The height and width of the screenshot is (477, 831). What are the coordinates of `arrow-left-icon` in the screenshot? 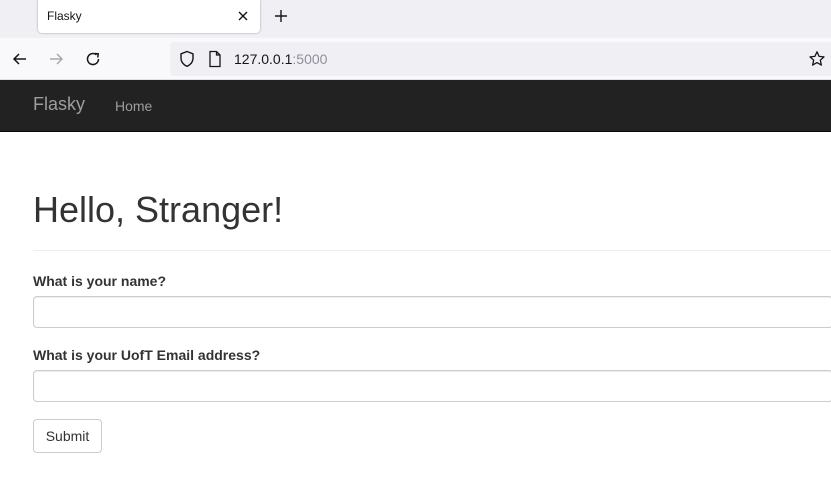 It's located at (20, 59).